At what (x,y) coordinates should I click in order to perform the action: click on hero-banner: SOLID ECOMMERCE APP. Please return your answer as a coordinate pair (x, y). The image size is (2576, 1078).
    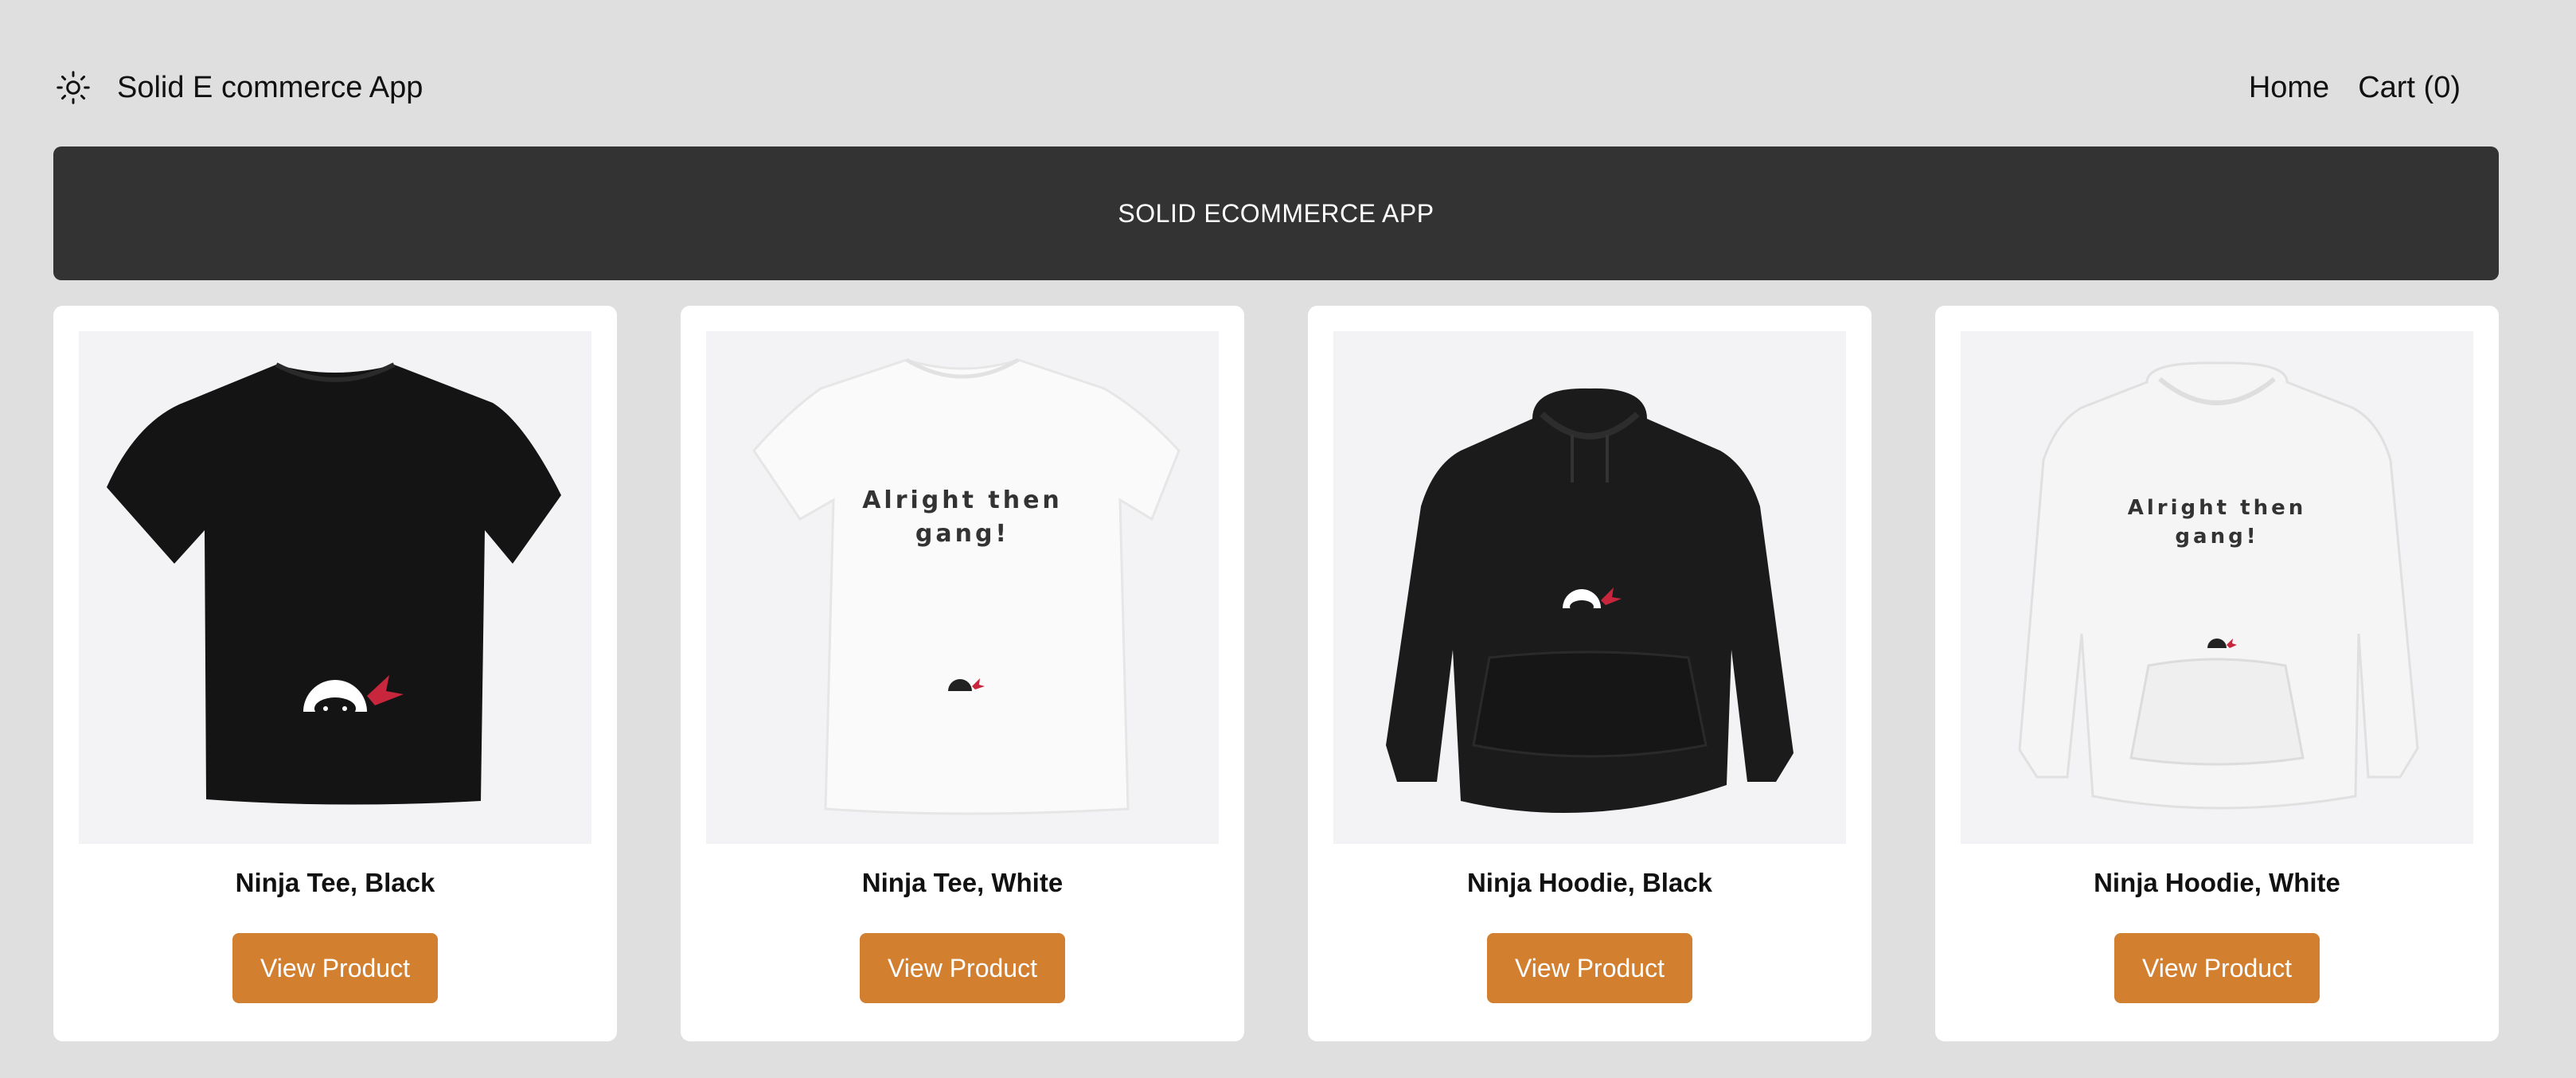
    Looking at the image, I should click on (1276, 213).